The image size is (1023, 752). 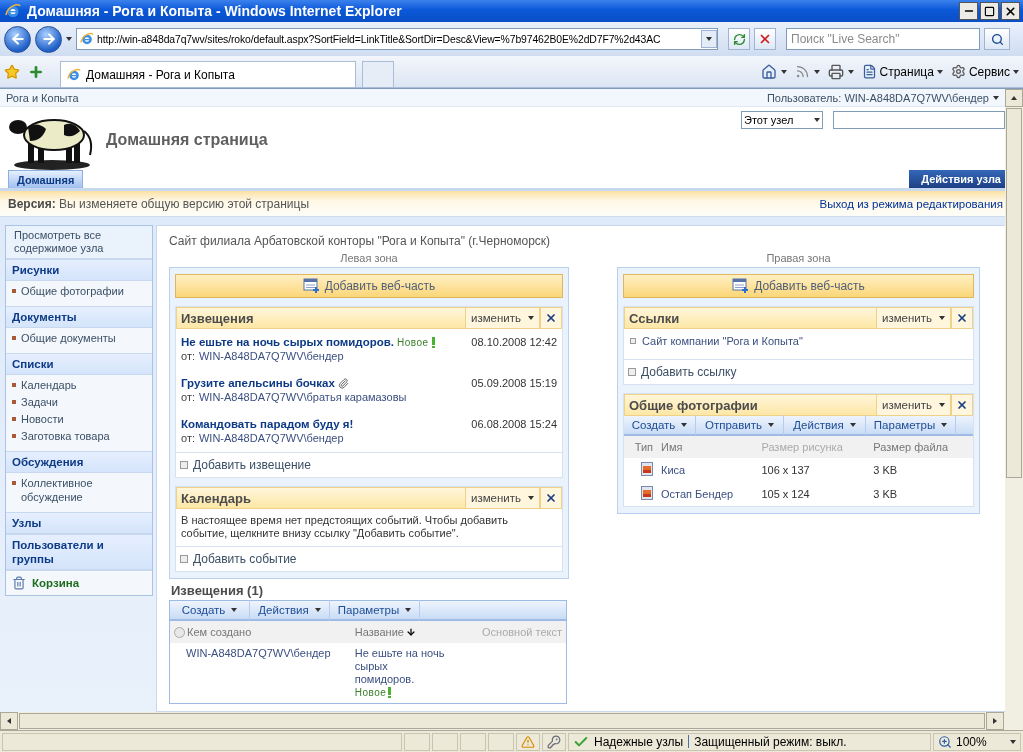 I want to click on close-icon, so click(x=551, y=318).